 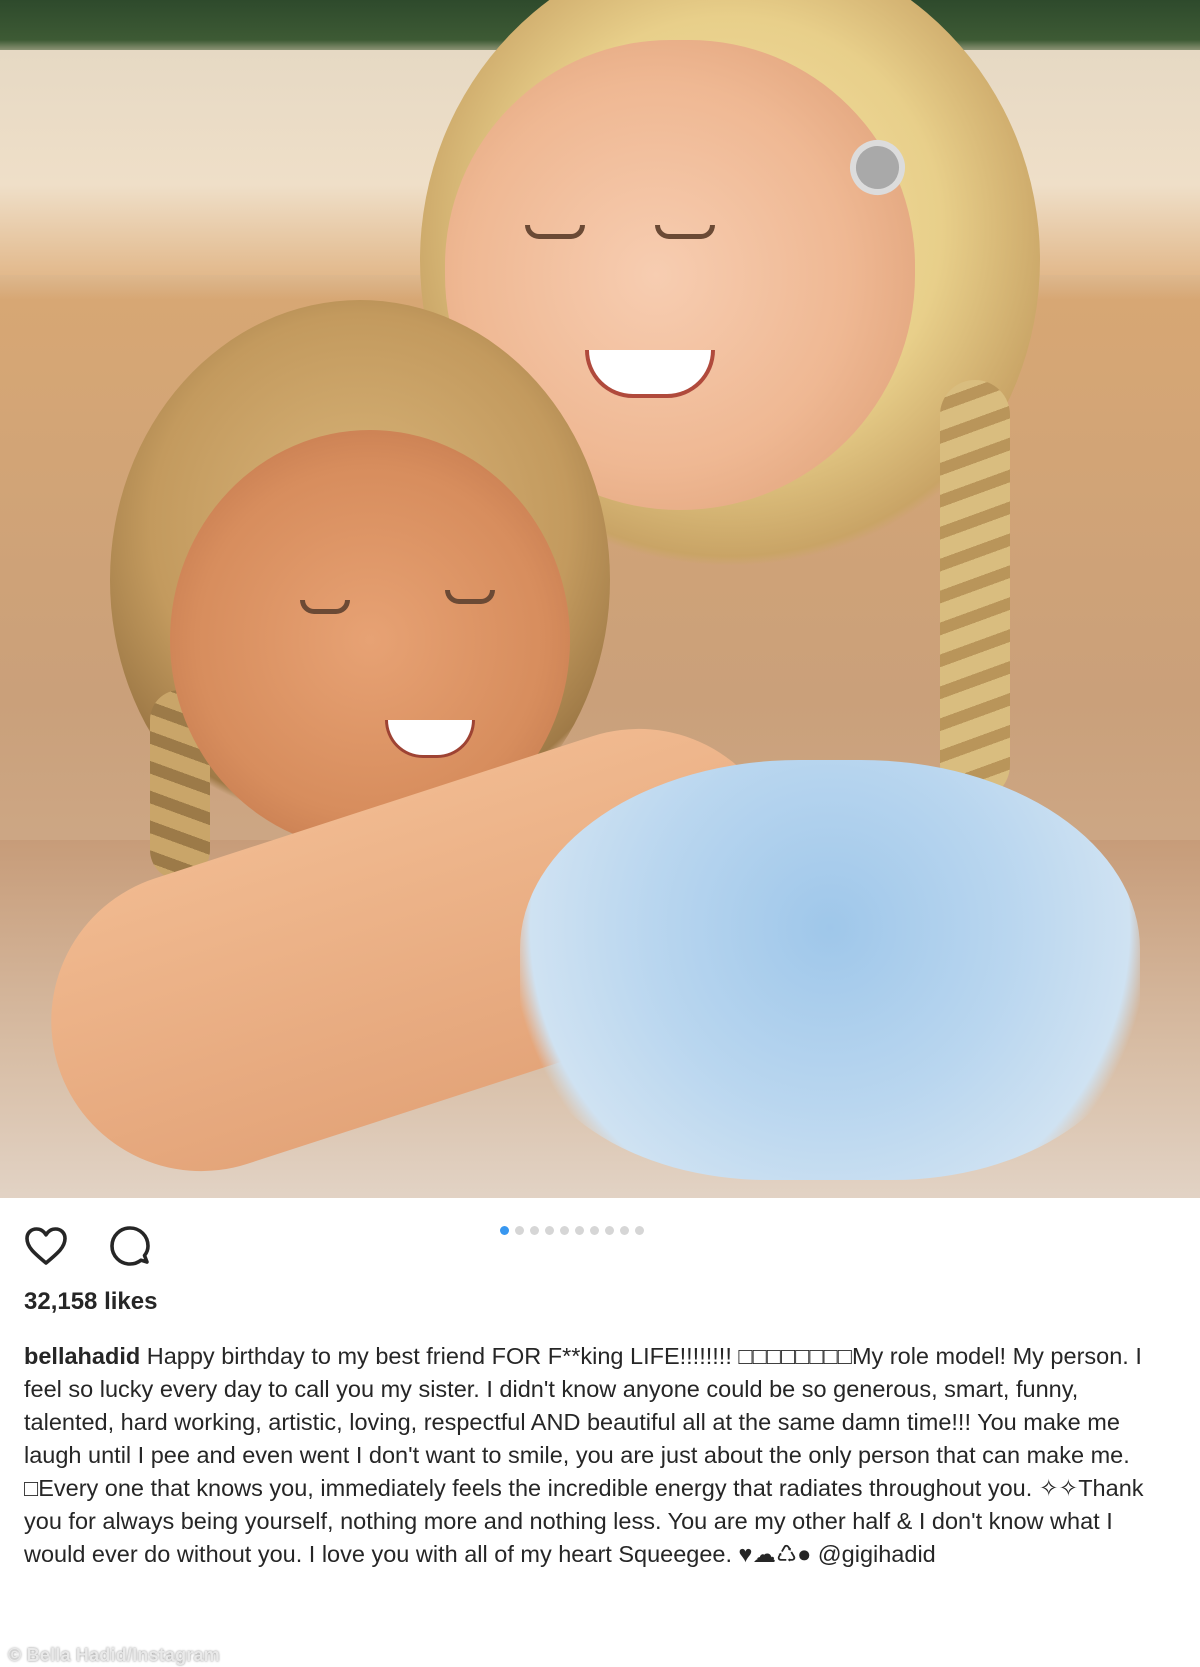 I want to click on comment-icon, so click(x=130, y=1246).